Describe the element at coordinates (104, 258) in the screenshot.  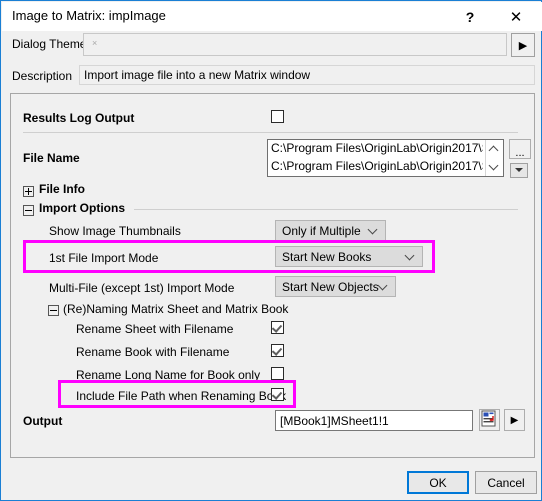
I see `first-file-import-mode-label: 1st File Import Mode` at that location.